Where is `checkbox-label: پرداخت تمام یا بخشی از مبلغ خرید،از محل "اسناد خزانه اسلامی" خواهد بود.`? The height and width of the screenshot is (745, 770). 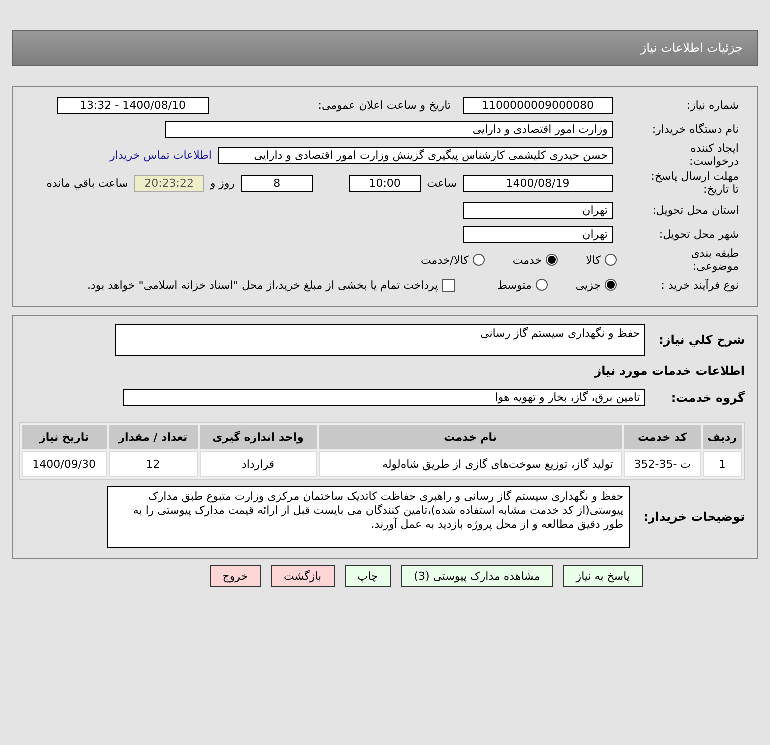 checkbox-label: پرداخت تمام یا بخشی از مبلغ خرید،از محل "اسناد خزانه اسلامی" خواهد بود. is located at coordinates (263, 285).